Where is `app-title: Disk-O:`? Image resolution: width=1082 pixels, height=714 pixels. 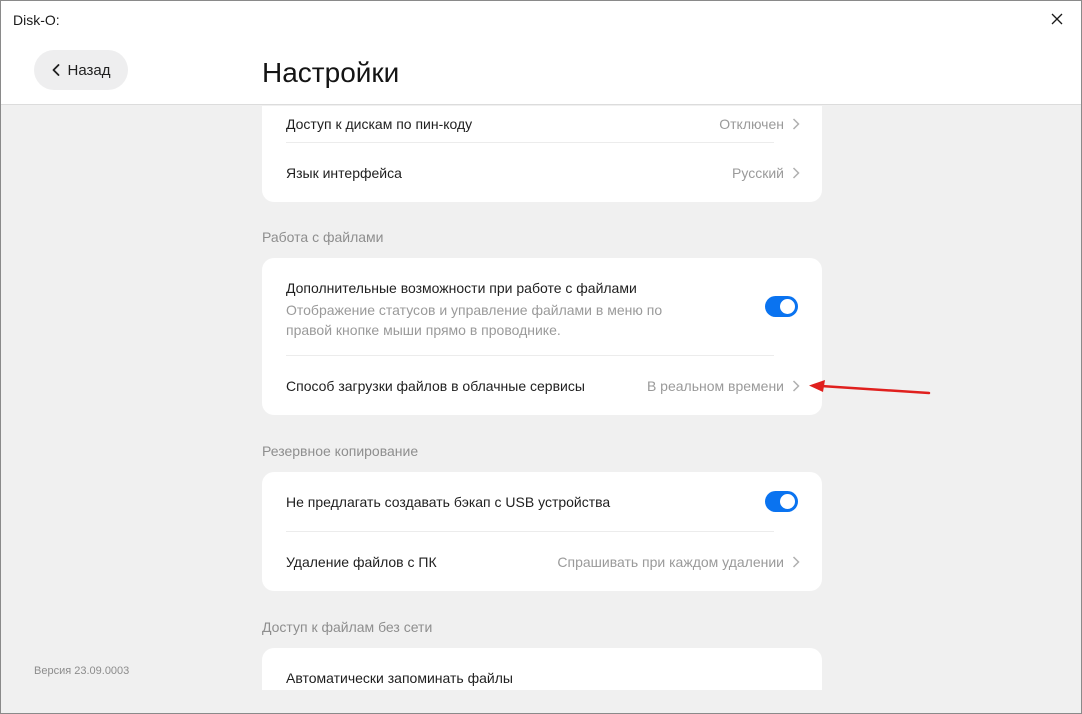 app-title: Disk-O: is located at coordinates (36, 20).